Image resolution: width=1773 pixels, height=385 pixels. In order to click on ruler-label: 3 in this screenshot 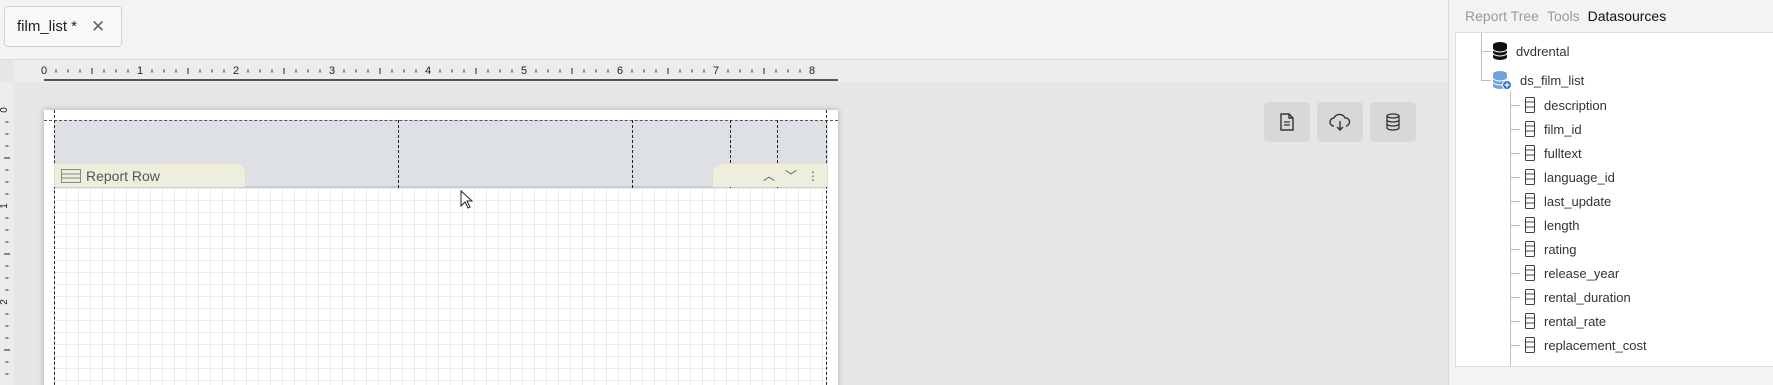, I will do `click(332, 71)`.